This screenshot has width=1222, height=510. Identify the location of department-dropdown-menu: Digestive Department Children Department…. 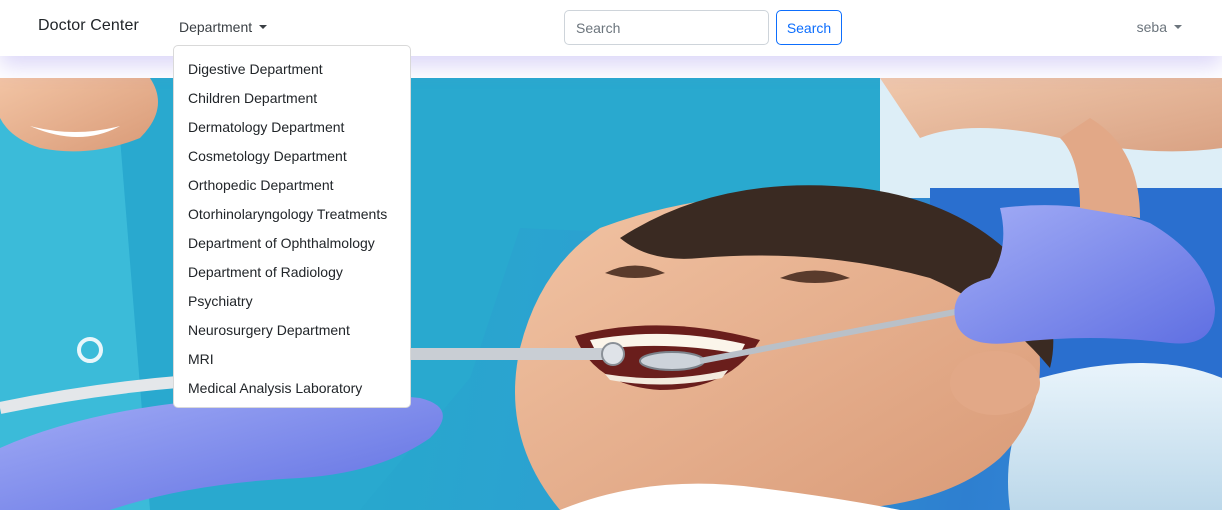
(292, 226).